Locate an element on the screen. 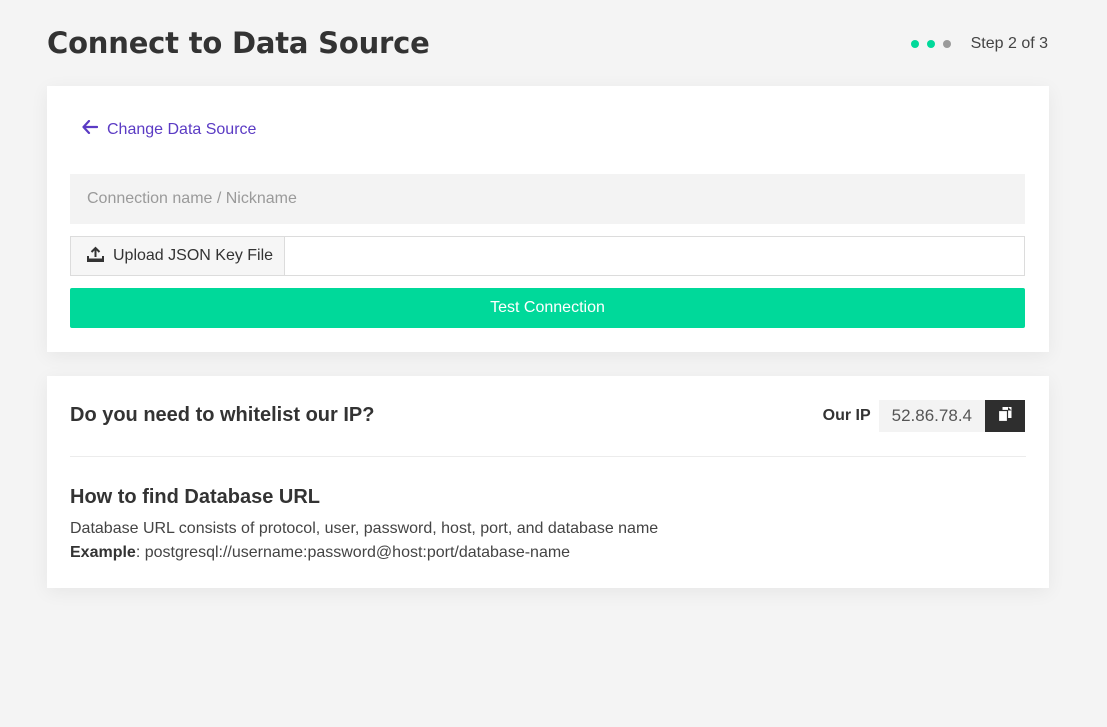  connection-name-input is located at coordinates (547, 199).